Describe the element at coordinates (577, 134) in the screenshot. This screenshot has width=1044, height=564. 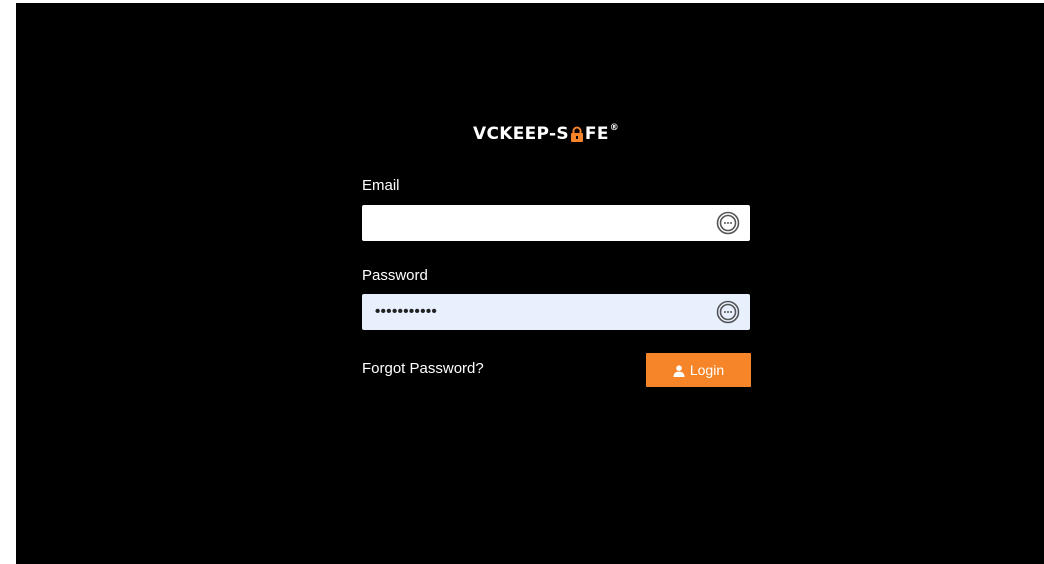
I see `lock-icon` at that location.